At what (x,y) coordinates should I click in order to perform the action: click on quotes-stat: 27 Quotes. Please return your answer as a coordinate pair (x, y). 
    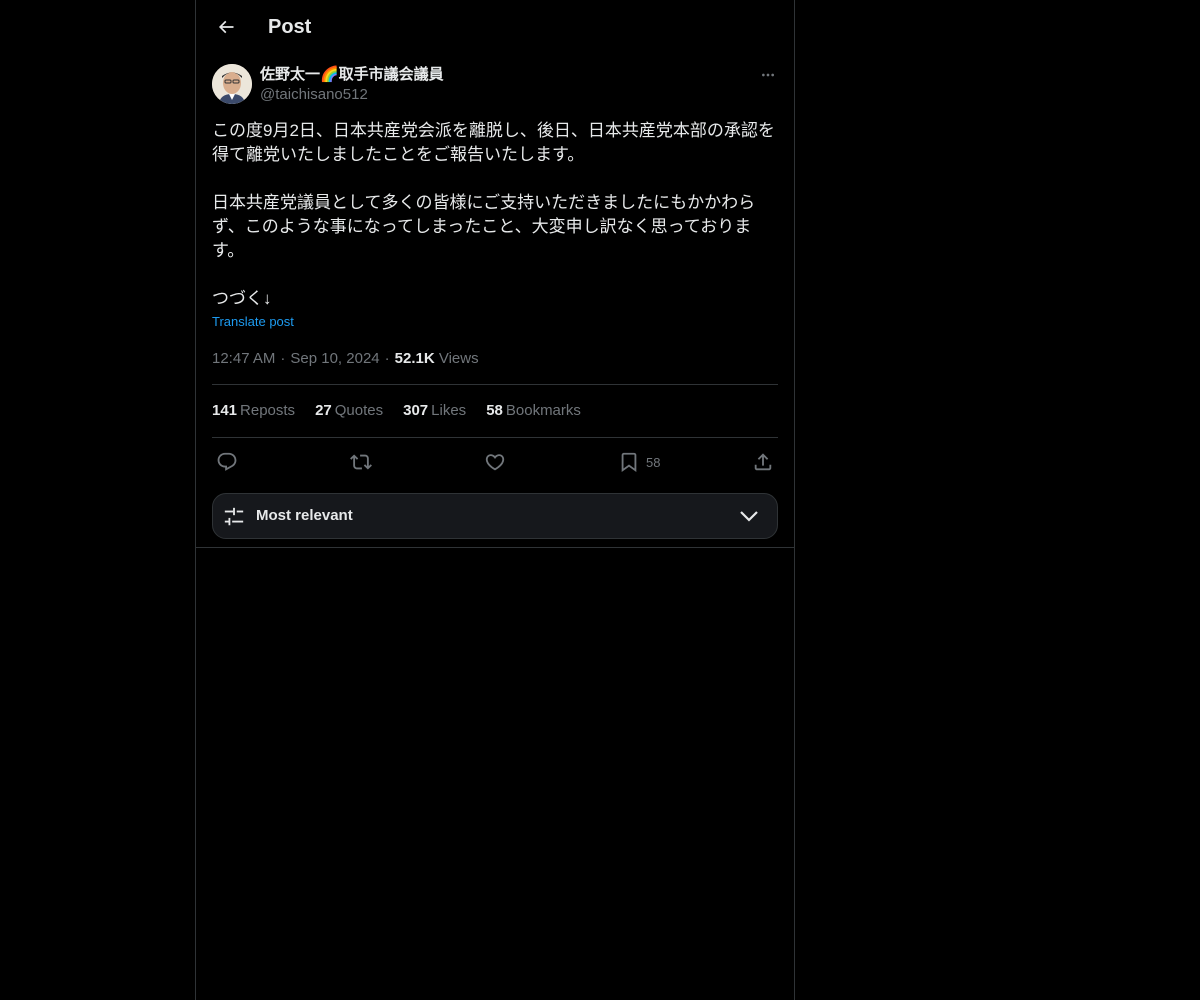
    Looking at the image, I should click on (349, 411).